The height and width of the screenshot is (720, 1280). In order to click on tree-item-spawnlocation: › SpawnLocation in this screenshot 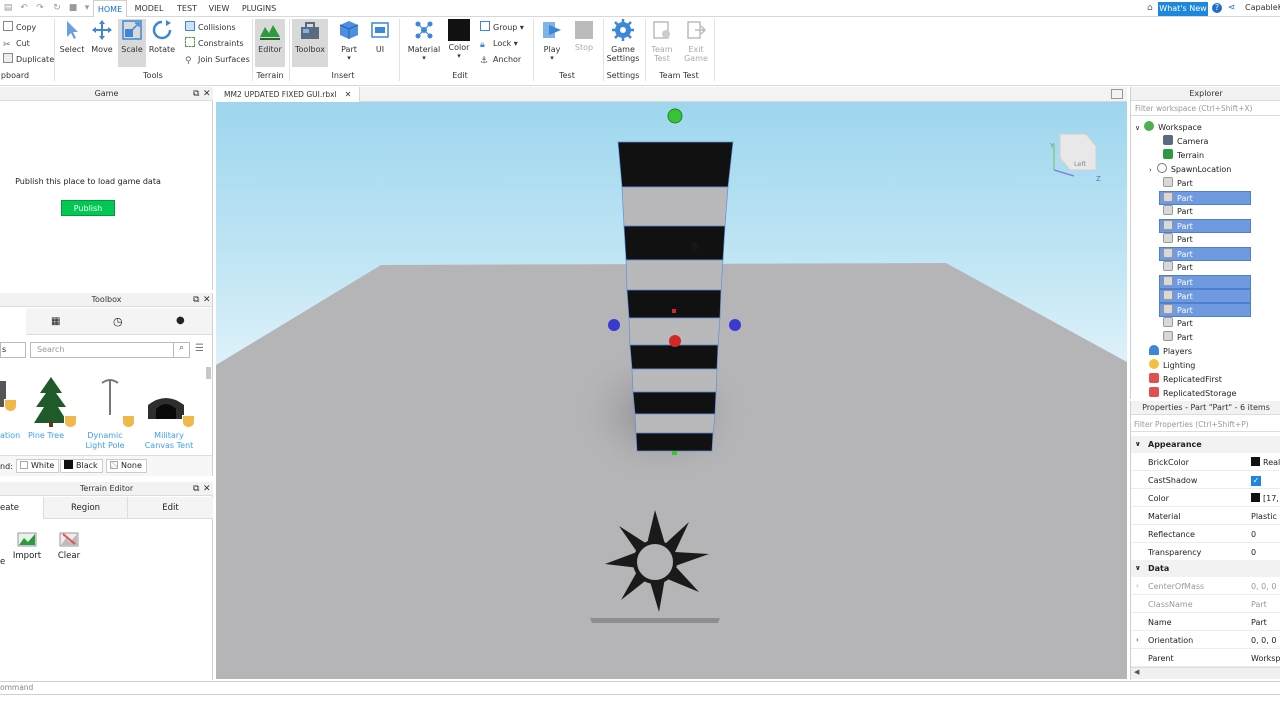, I will do `click(1190, 170)`.